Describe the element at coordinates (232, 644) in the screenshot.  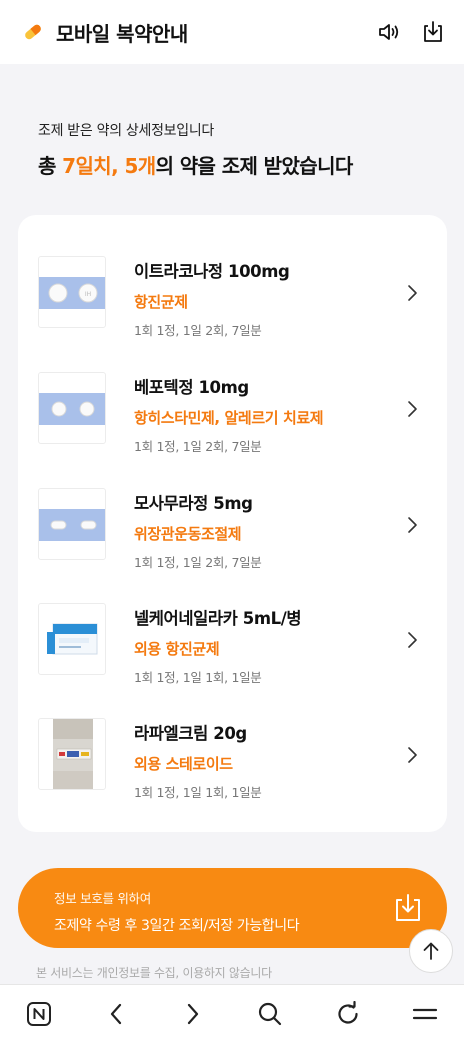
I see `medication-item-nelcare: 넬케어네일라카 5mL/병 외용 항진균제 1회 1정, 1일 1회, 1일분` at that location.